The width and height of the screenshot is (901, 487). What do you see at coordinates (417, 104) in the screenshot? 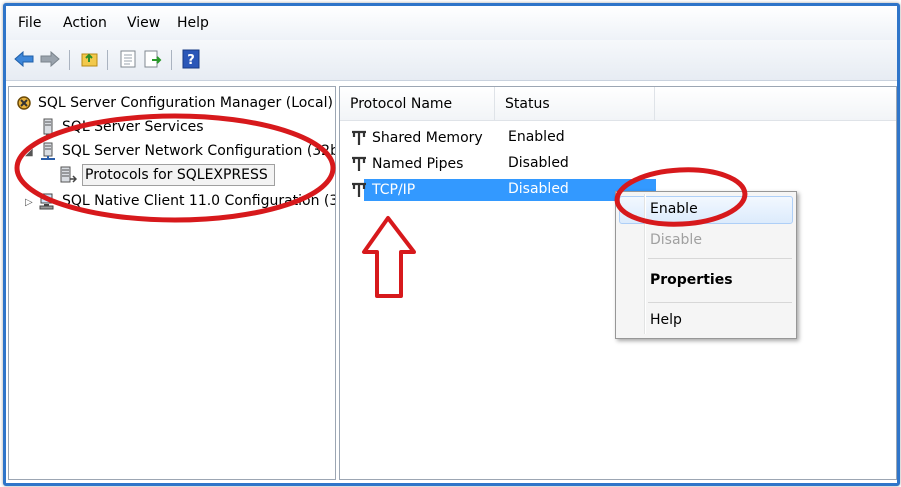
I see `column-protocol-name: Protocol Name` at bounding box center [417, 104].